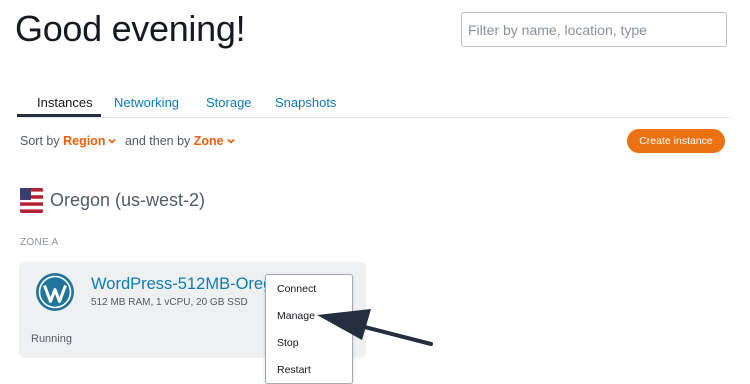 The image size is (750, 384). I want to click on instance-context-menu: Connect Manage Stop Restart, so click(309, 329).